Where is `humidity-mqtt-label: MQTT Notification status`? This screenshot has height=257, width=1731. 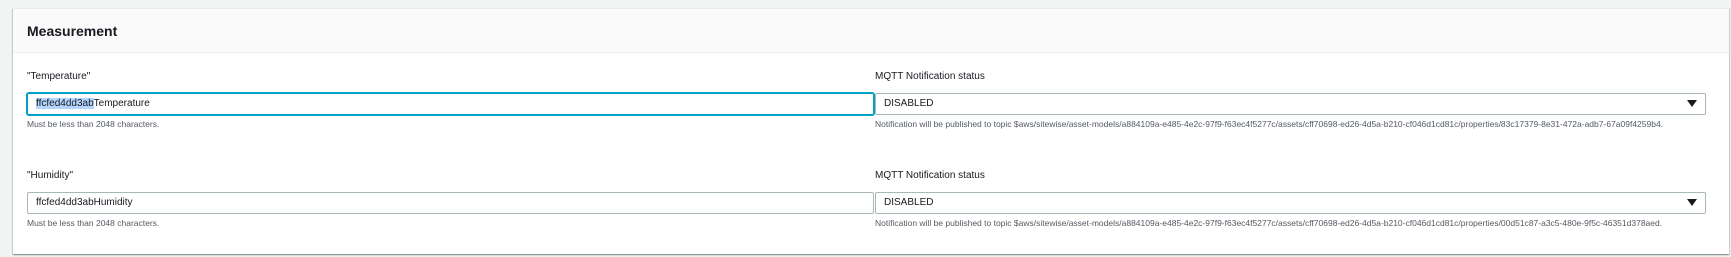 humidity-mqtt-label: MQTT Notification status is located at coordinates (930, 175).